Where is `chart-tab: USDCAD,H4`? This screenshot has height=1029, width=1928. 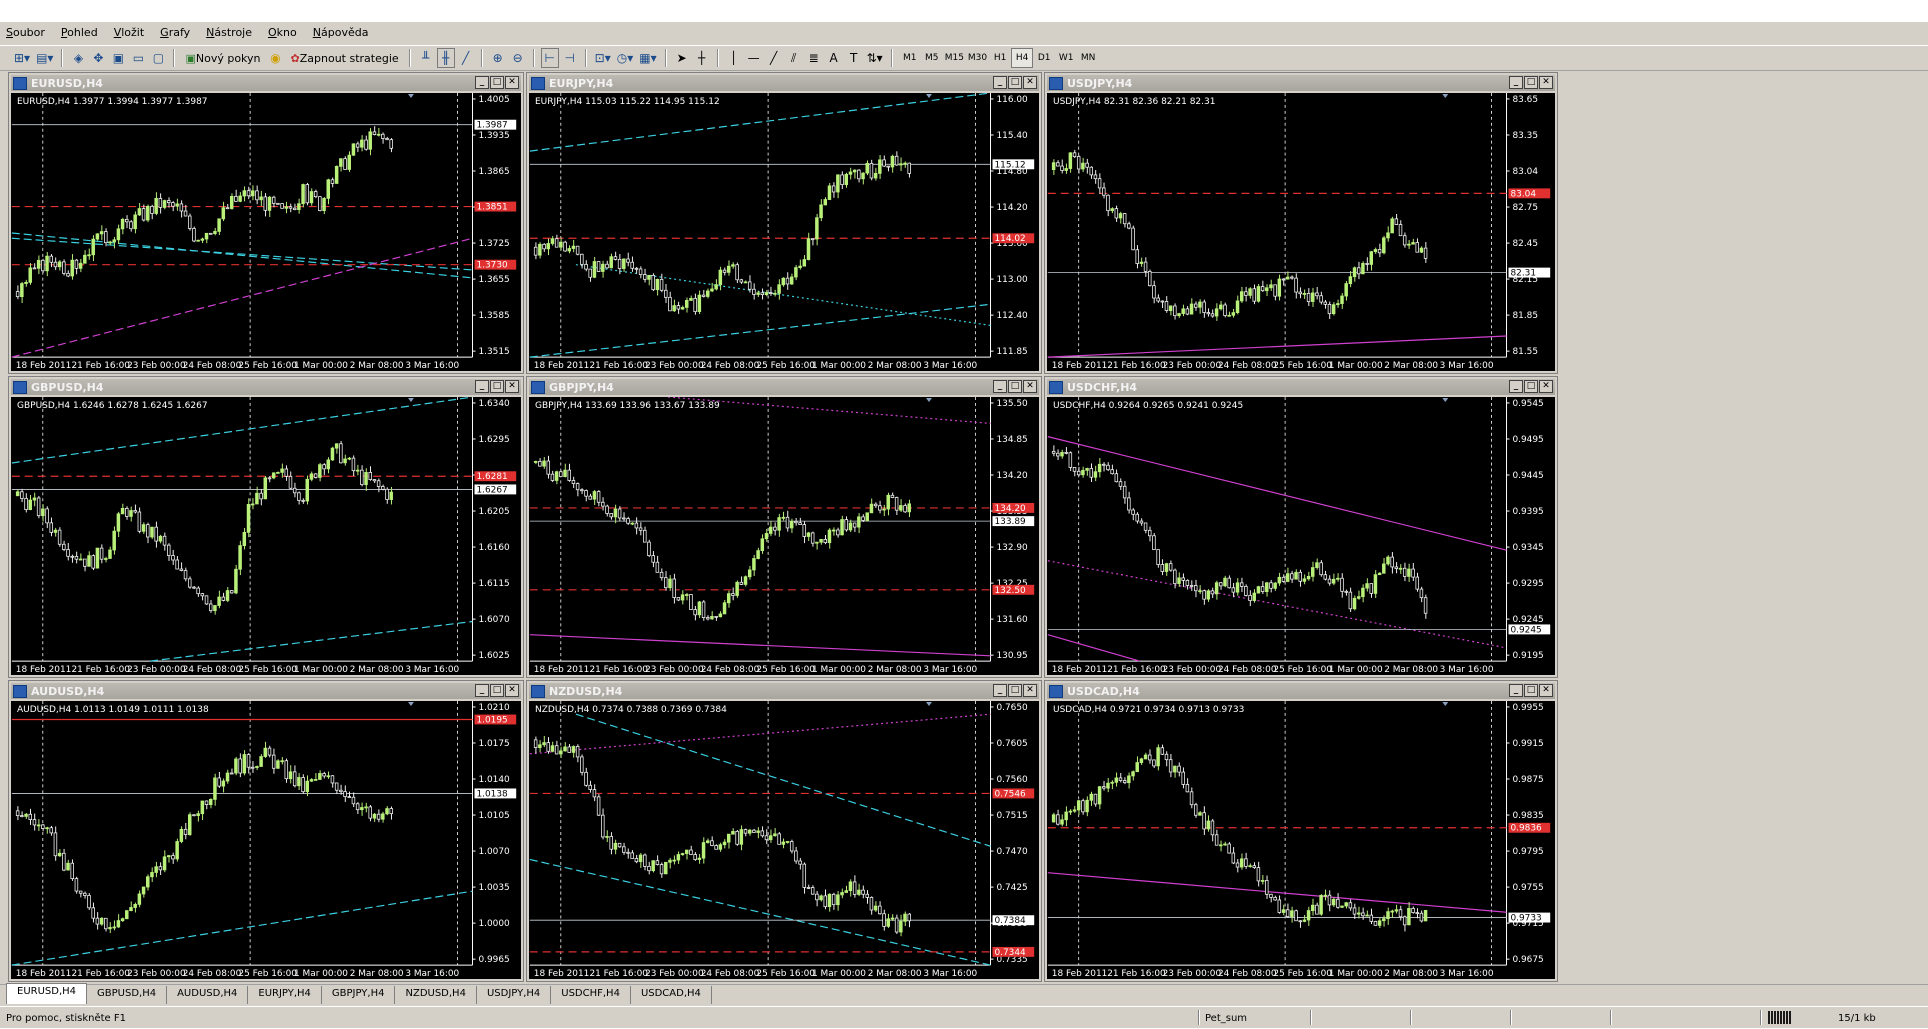 chart-tab: USDCAD,H4 is located at coordinates (671, 995).